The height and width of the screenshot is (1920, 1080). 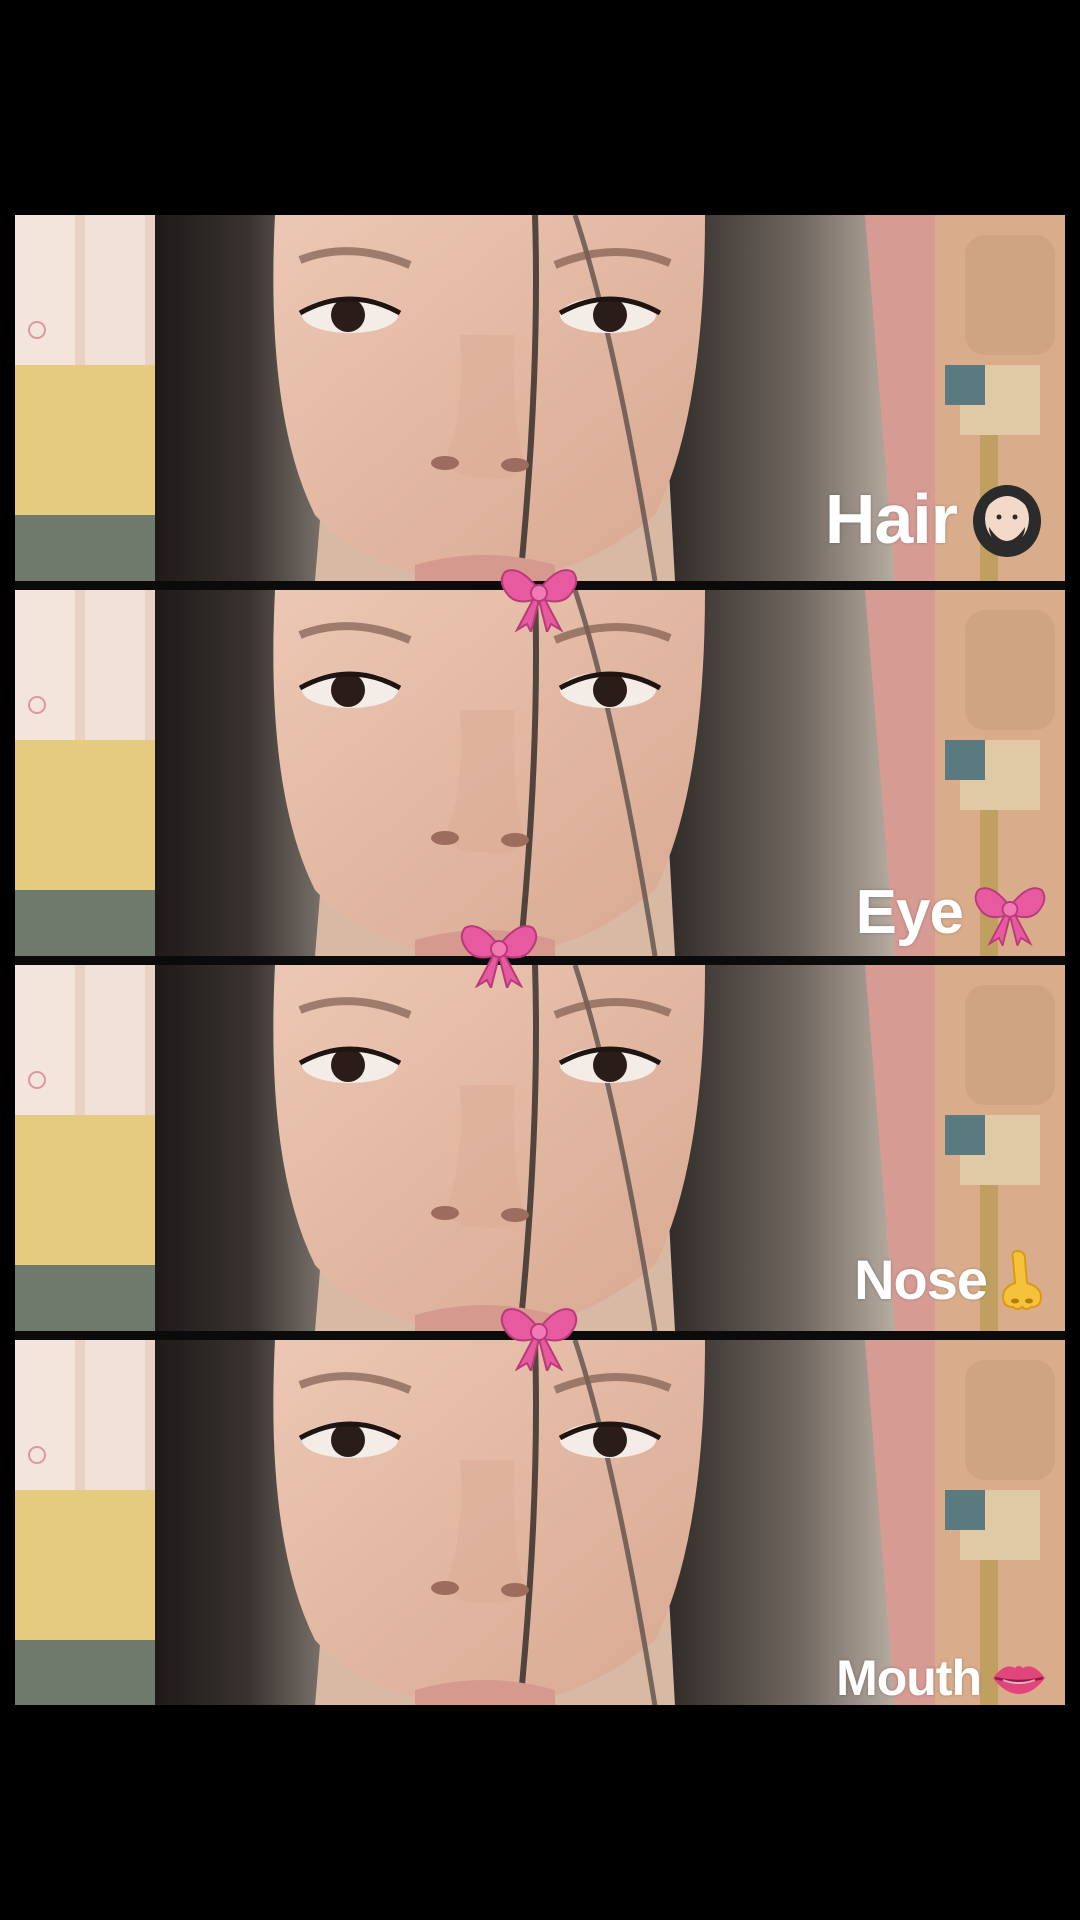 What do you see at coordinates (909, 1677) in the screenshot?
I see `caption-label: Mouth` at bounding box center [909, 1677].